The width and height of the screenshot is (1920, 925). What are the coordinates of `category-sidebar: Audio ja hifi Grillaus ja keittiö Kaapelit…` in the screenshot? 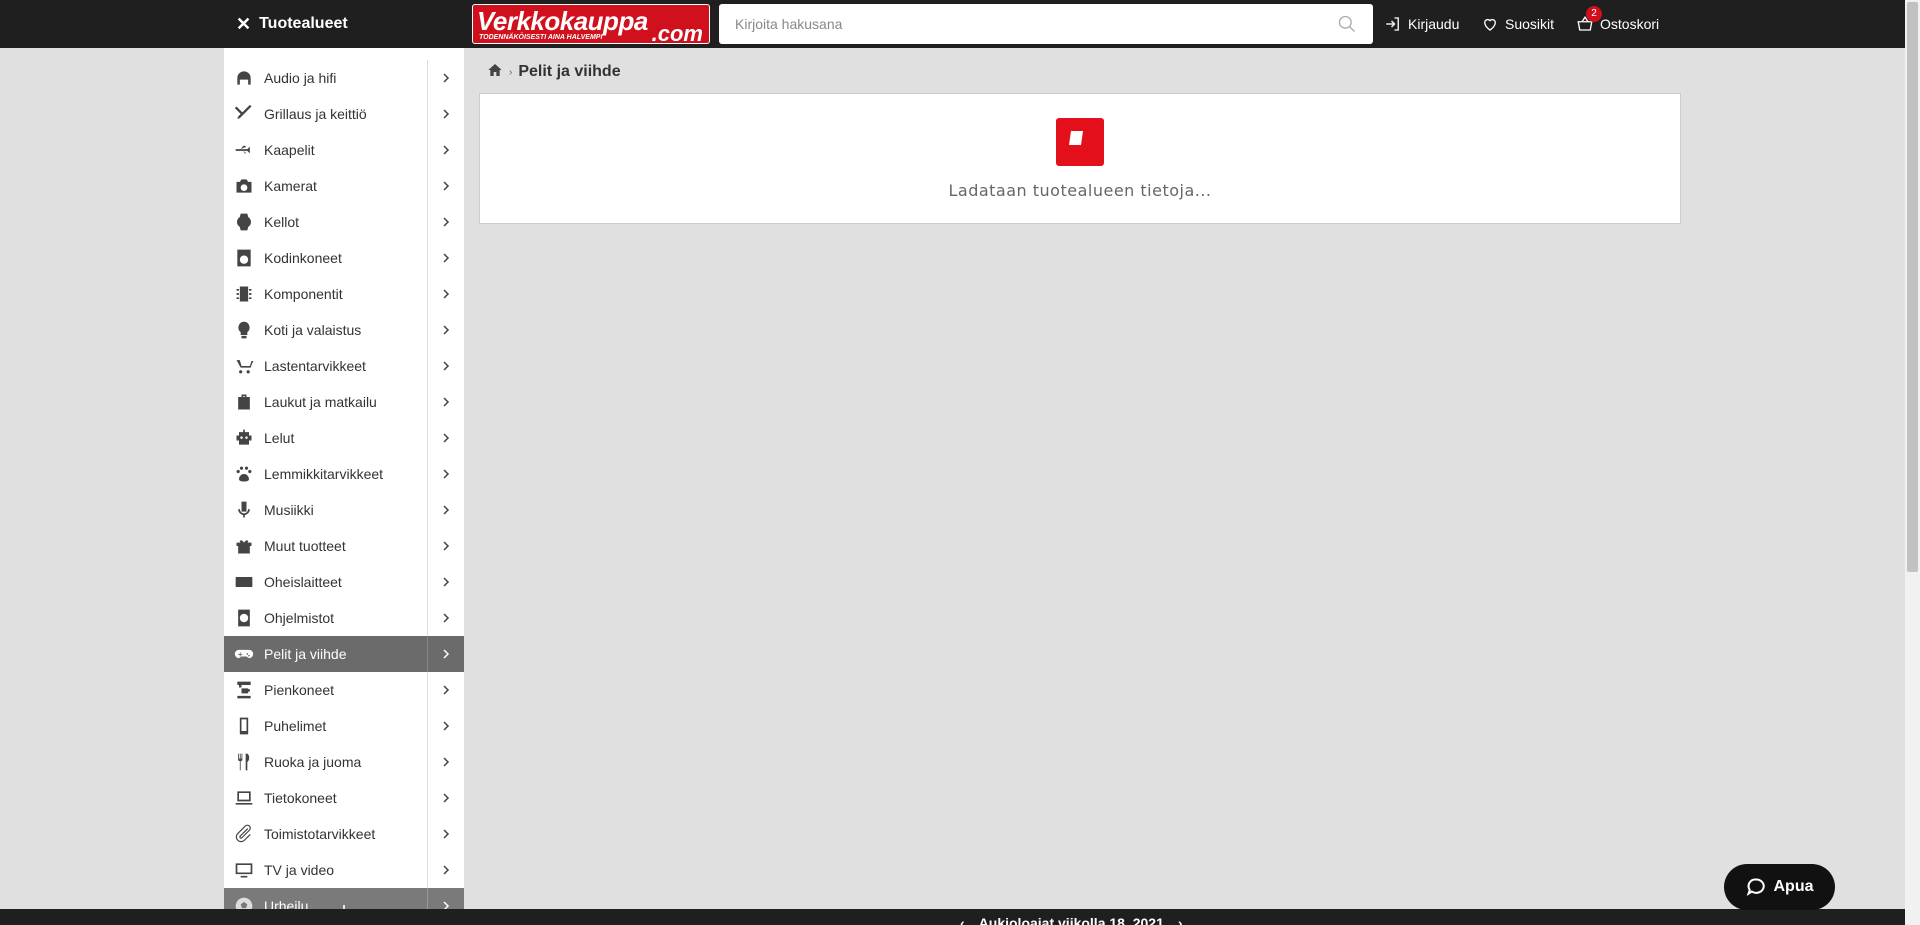 It's located at (344, 486).